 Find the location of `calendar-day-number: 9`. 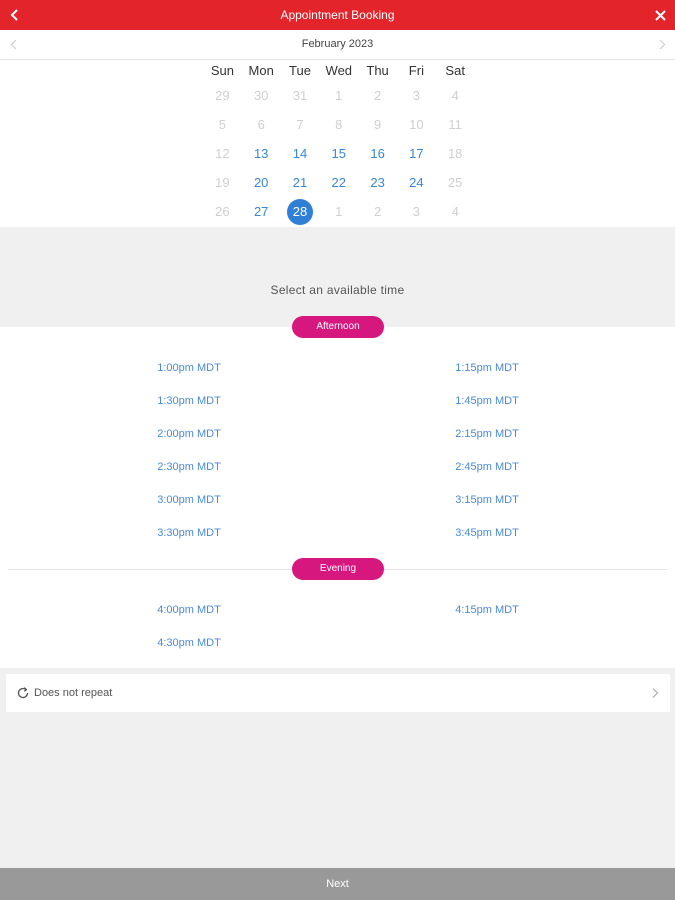

calendar-day-number: 9 is located at coordinates (377, 124).